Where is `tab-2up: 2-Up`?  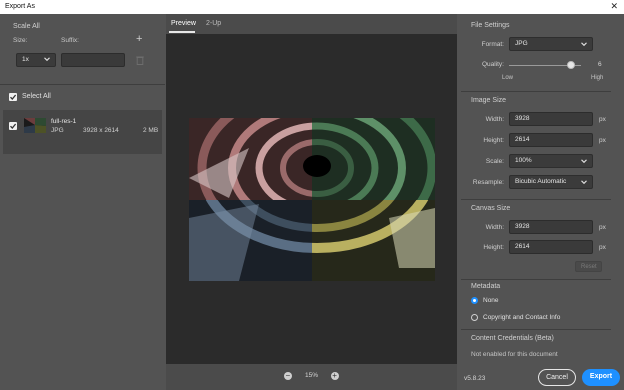
tab-2up: 2-Up is located at coordinates (213, 23).